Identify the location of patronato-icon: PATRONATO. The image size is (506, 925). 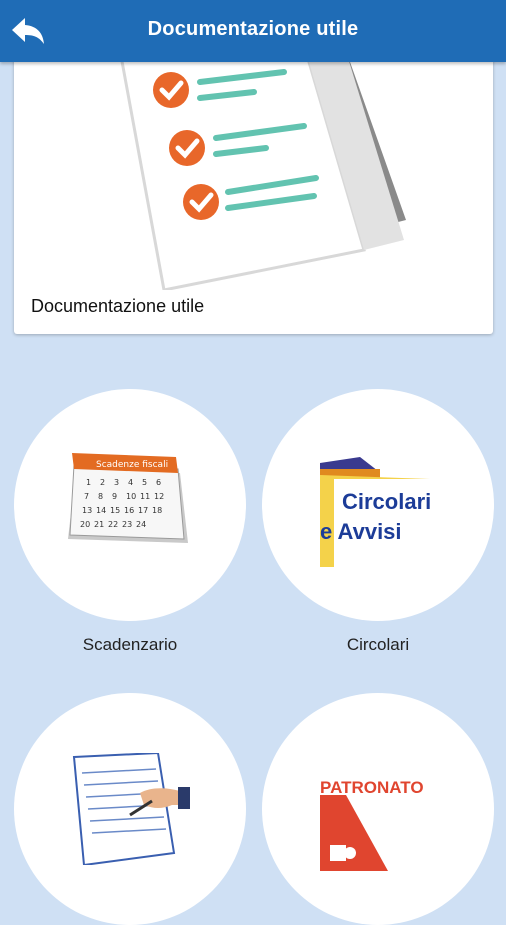
(378, 813).